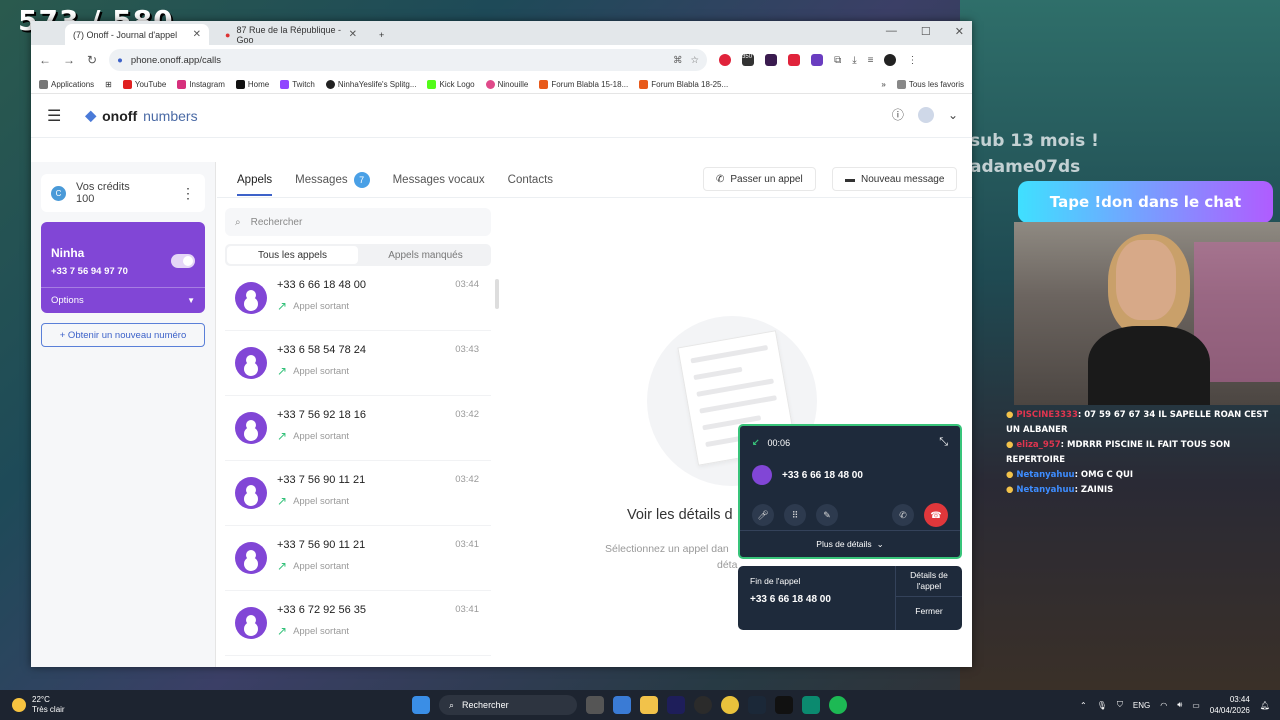 Image resolution: width=1280 pixels, height=720 pixels. What do you see at coordinates (926, 31) in the screenshot?
I see `maximize-icon: ☐` at bounding box center [926, 31].